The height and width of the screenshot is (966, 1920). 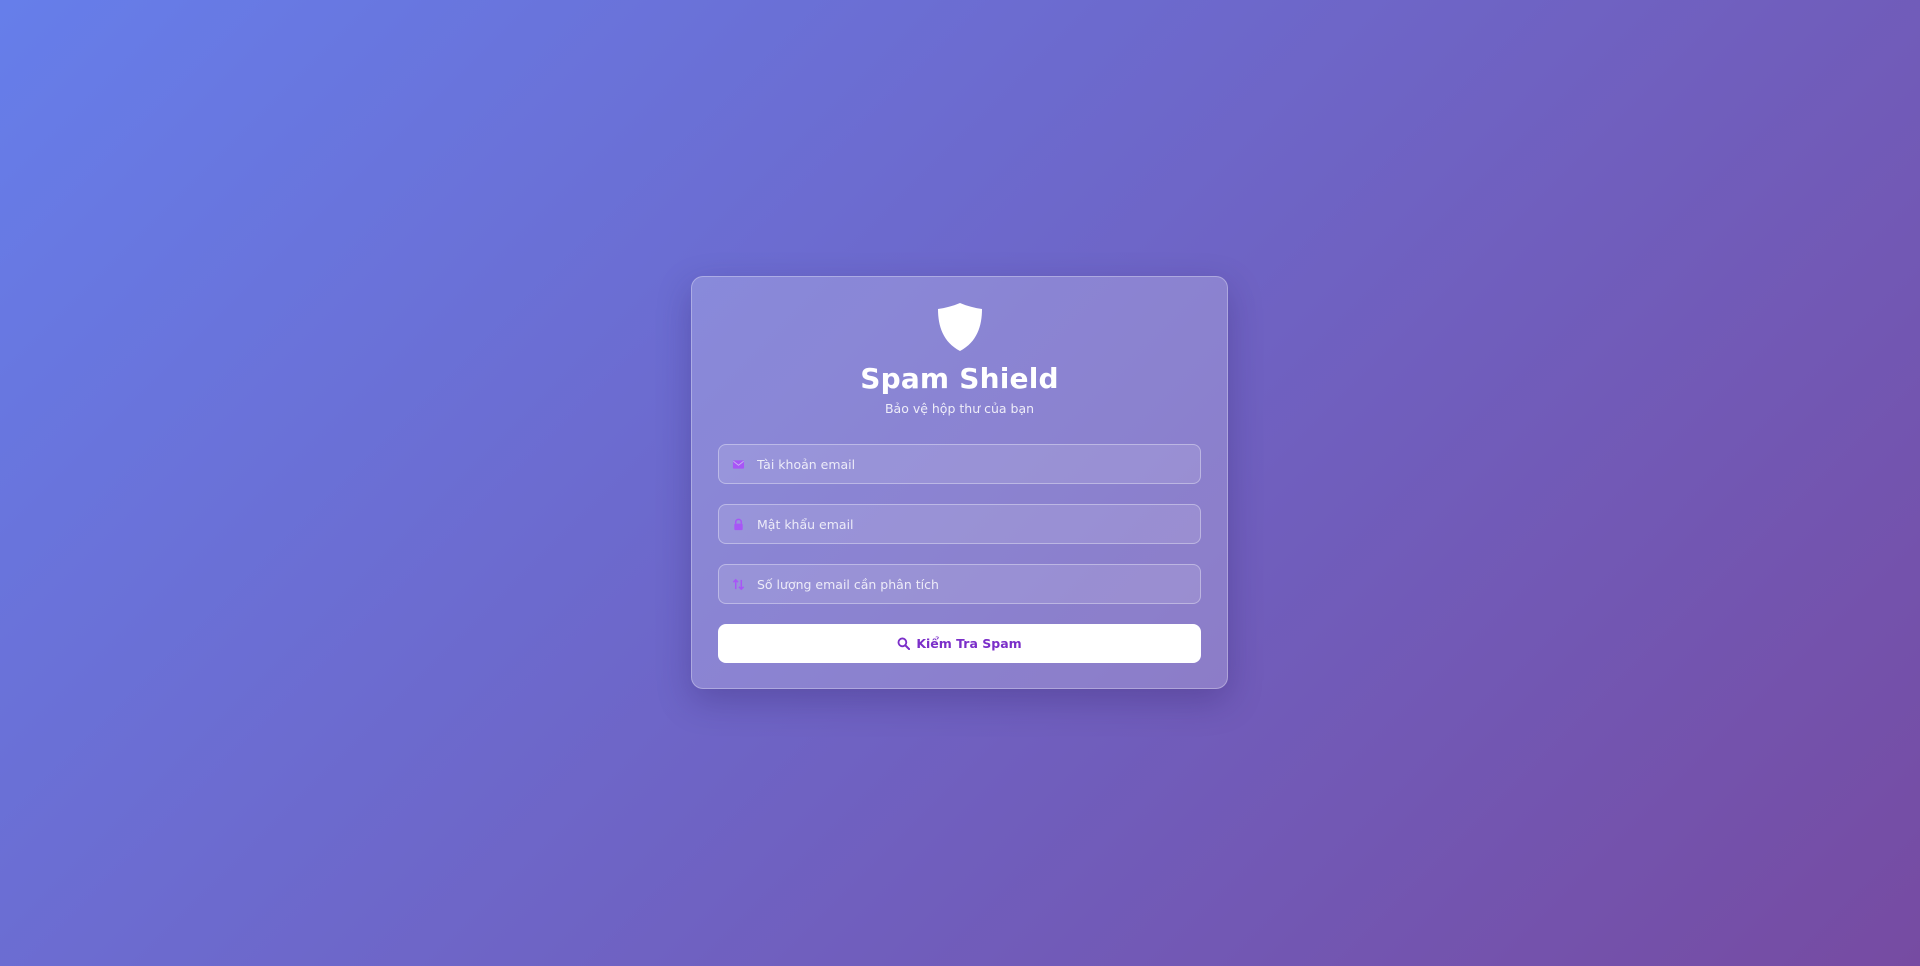 What do you see at coordinates (978, 524) in the screenshot?
I see `password-input` at bounding box center [978, 524].